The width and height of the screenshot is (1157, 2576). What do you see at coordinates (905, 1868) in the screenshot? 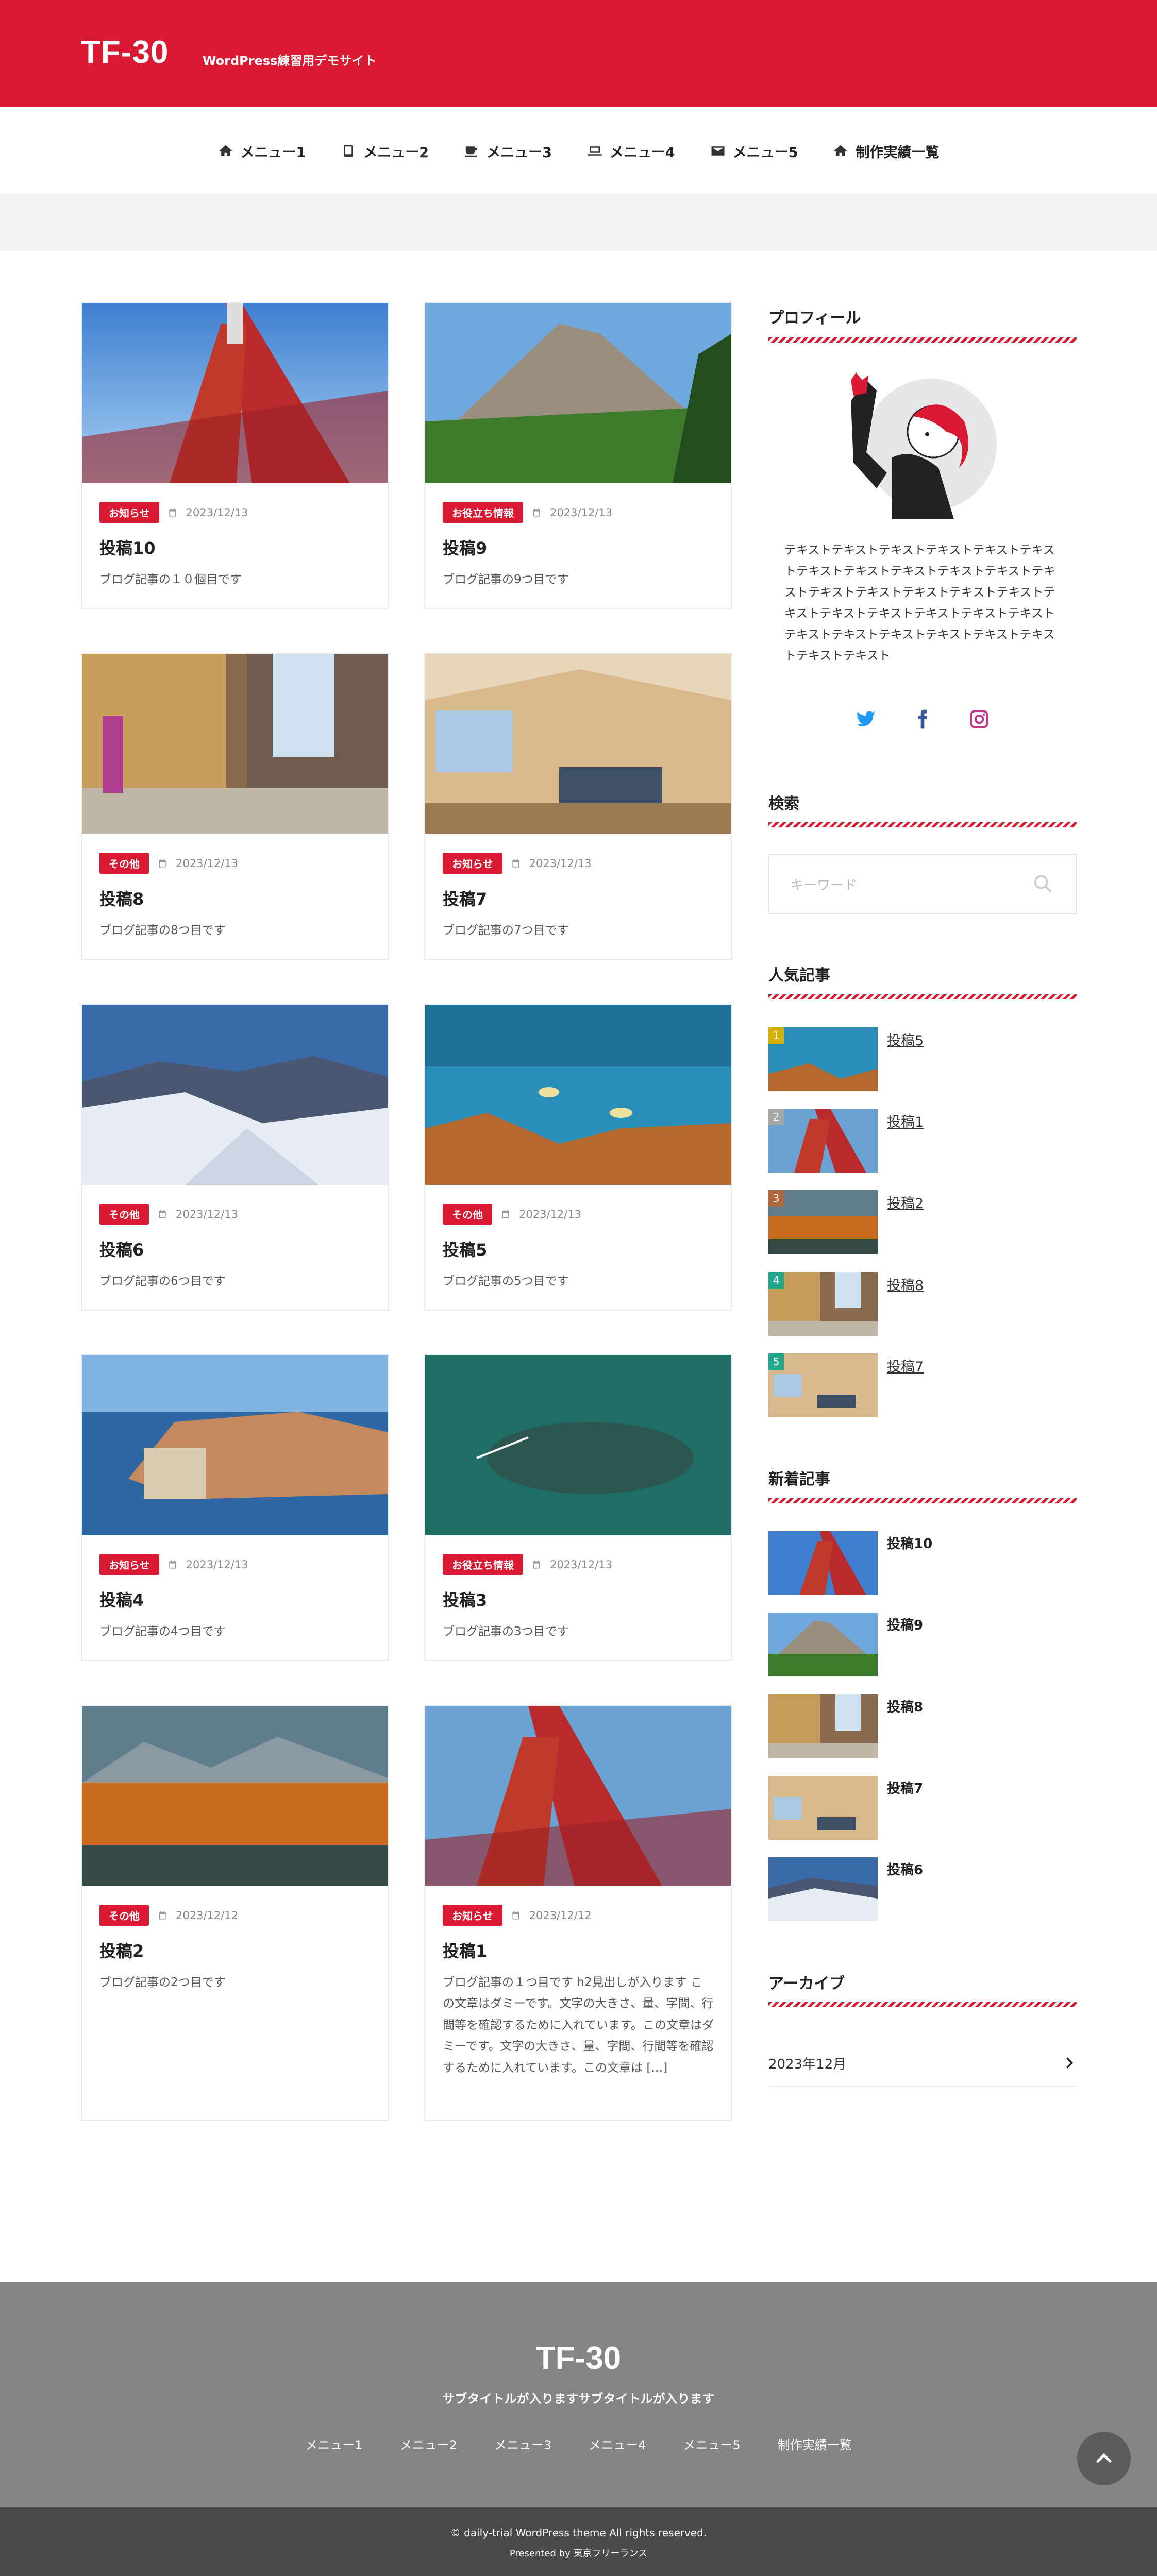
I see `recent-link: 投稿6` at bounding box center [905, 1868].